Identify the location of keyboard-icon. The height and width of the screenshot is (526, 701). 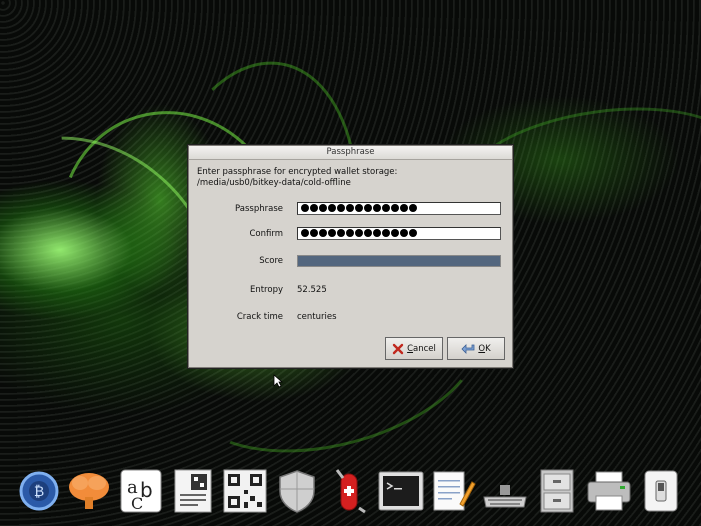
(505, 491).